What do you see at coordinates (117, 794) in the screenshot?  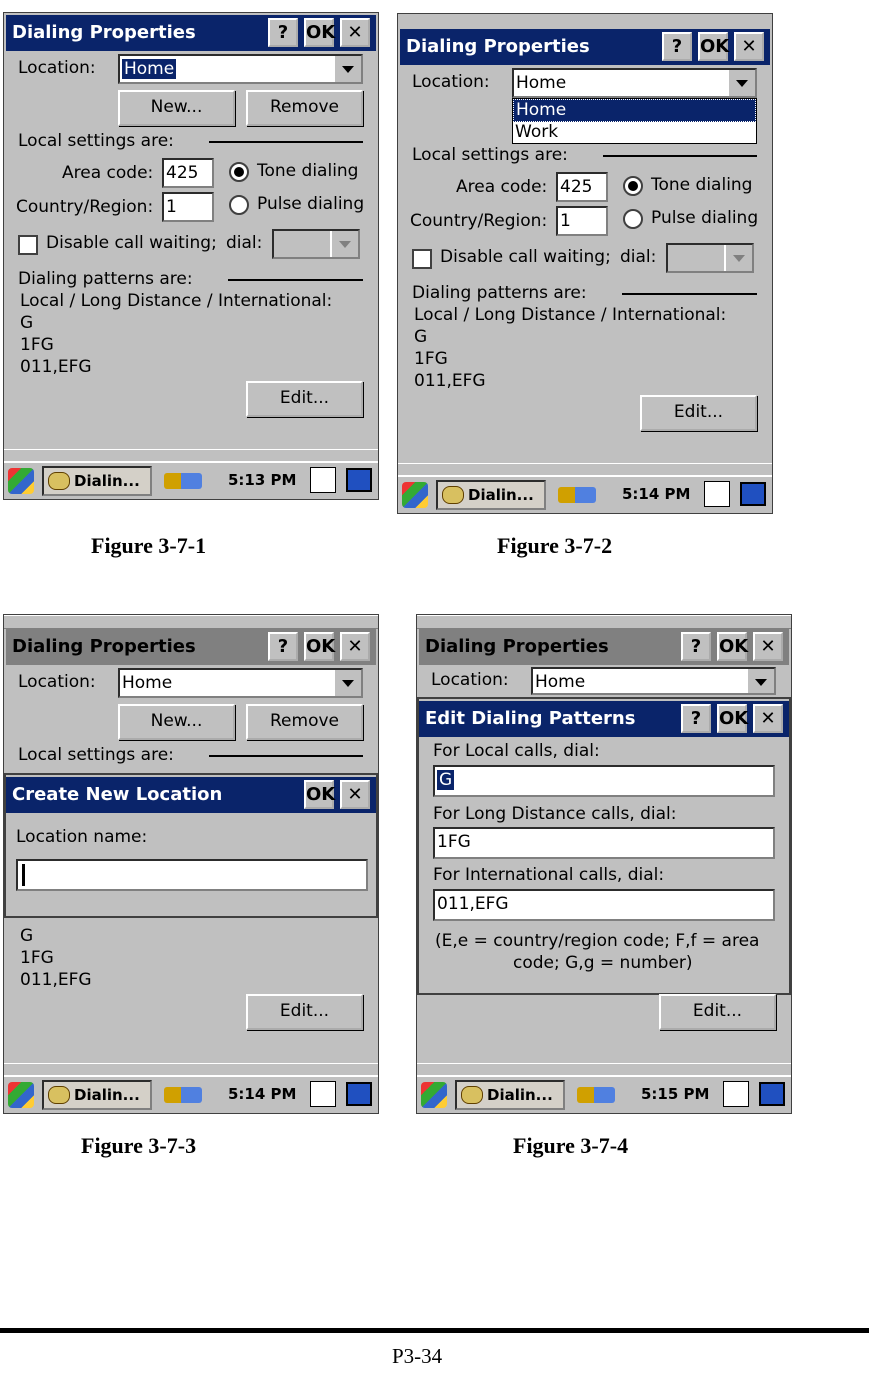 I see `dialog-title: Create New Location` at bounding box center [117, 794].